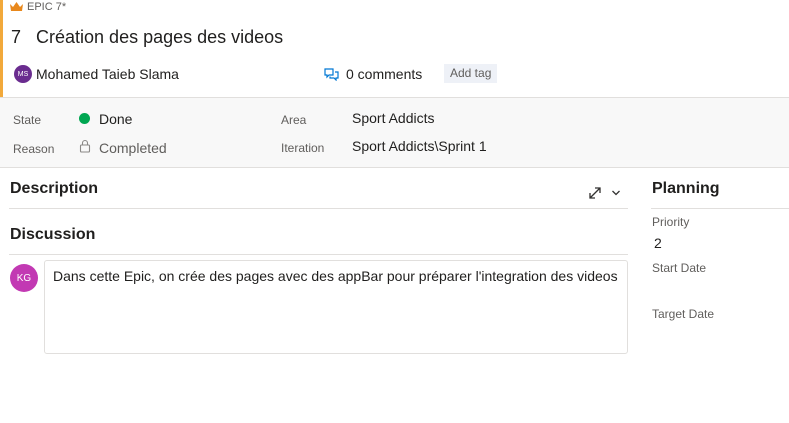 This screenshot has width=789, height=423. Describe the element at coordinates (419, 146) in the screenshot. I see `iteration-field: Sport Addicts\Sprint 1` at that location.